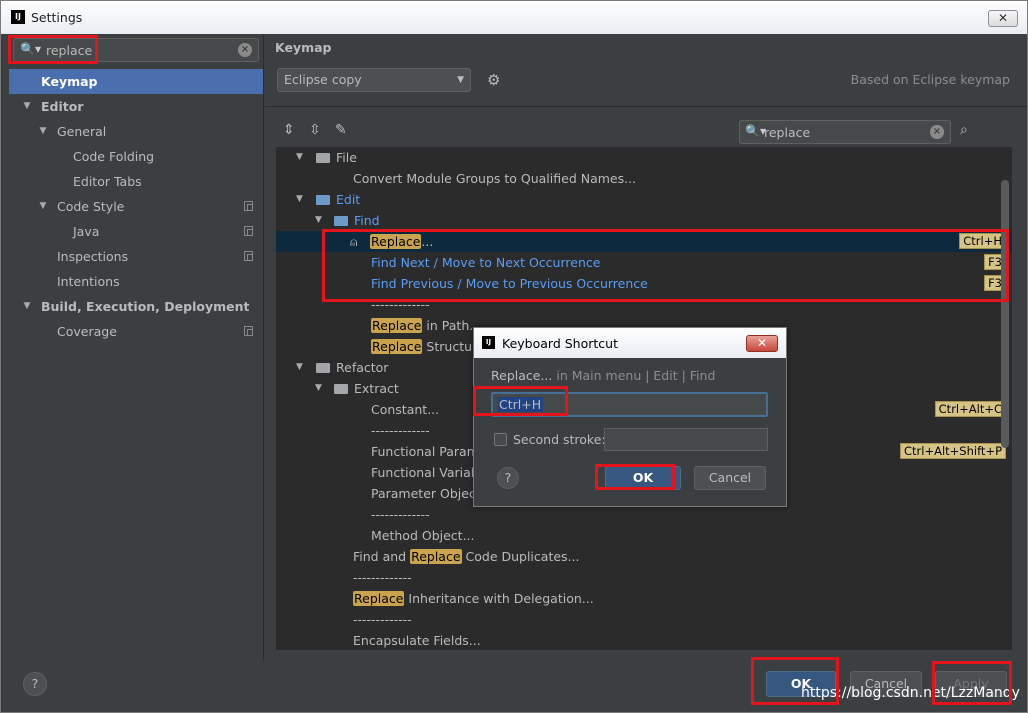 Image resolution: width=1028 pixels, height=713 pixels. I want to click on sidebar-item-editor: ▼ Editor, so click(136, 106).